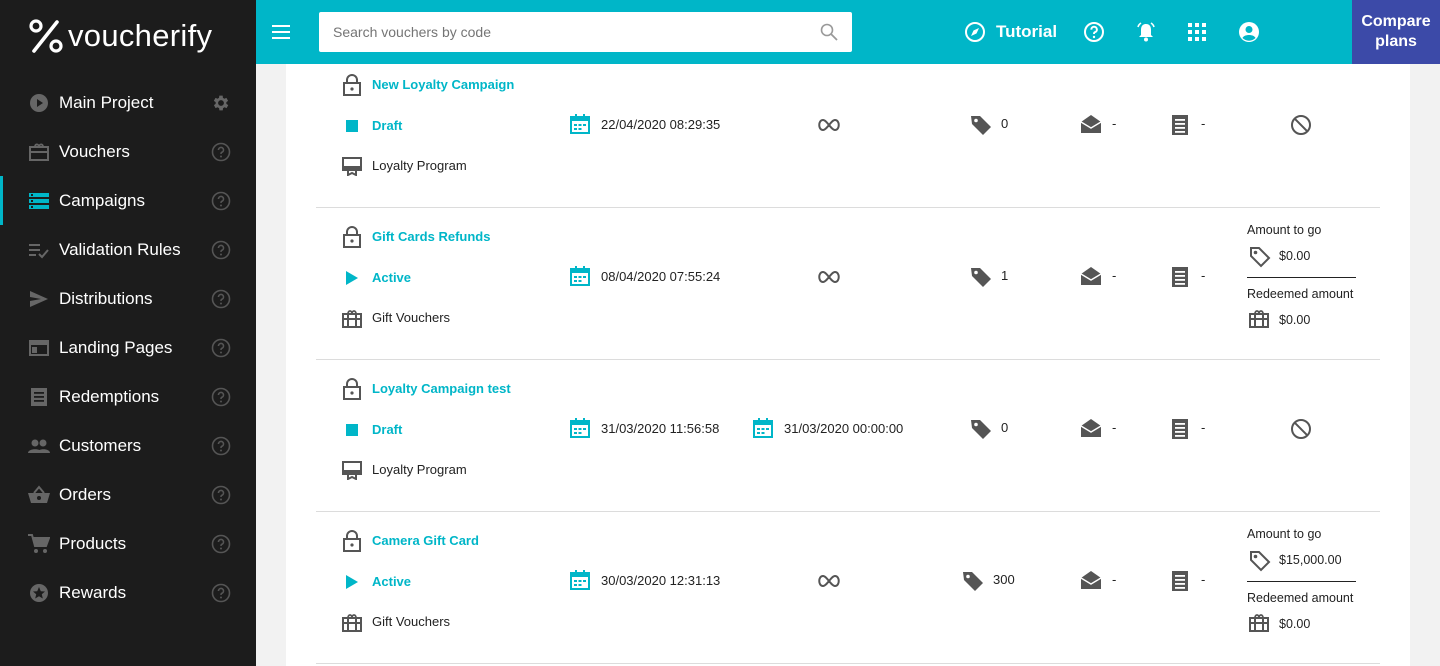 This screenshot has width=1440, height=666. What do you see at coordinates (443, 84) in the screenshot?
I see `campaign-name-link: New Loyalty Campaign` at bounding box center [443, 84].